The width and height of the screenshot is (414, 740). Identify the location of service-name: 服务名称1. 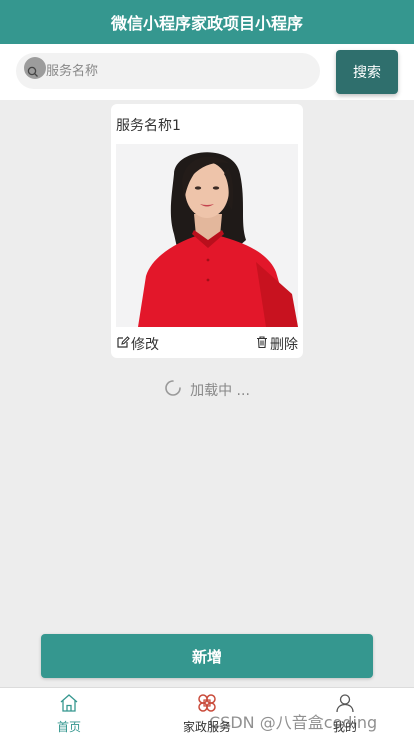
(148, 126).